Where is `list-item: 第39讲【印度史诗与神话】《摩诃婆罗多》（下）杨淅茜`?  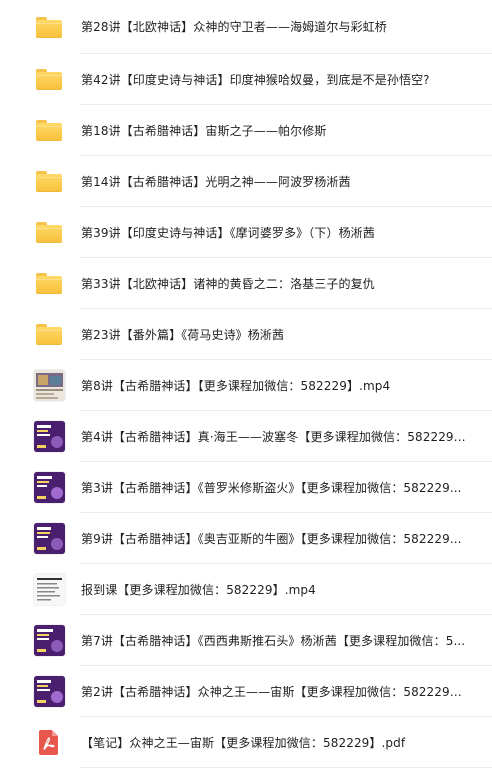 list-item: 第39讲【印度史诗与神话】《摩诃婆罗多》（下）杨淅茜 is located at coordinates (246, 232).